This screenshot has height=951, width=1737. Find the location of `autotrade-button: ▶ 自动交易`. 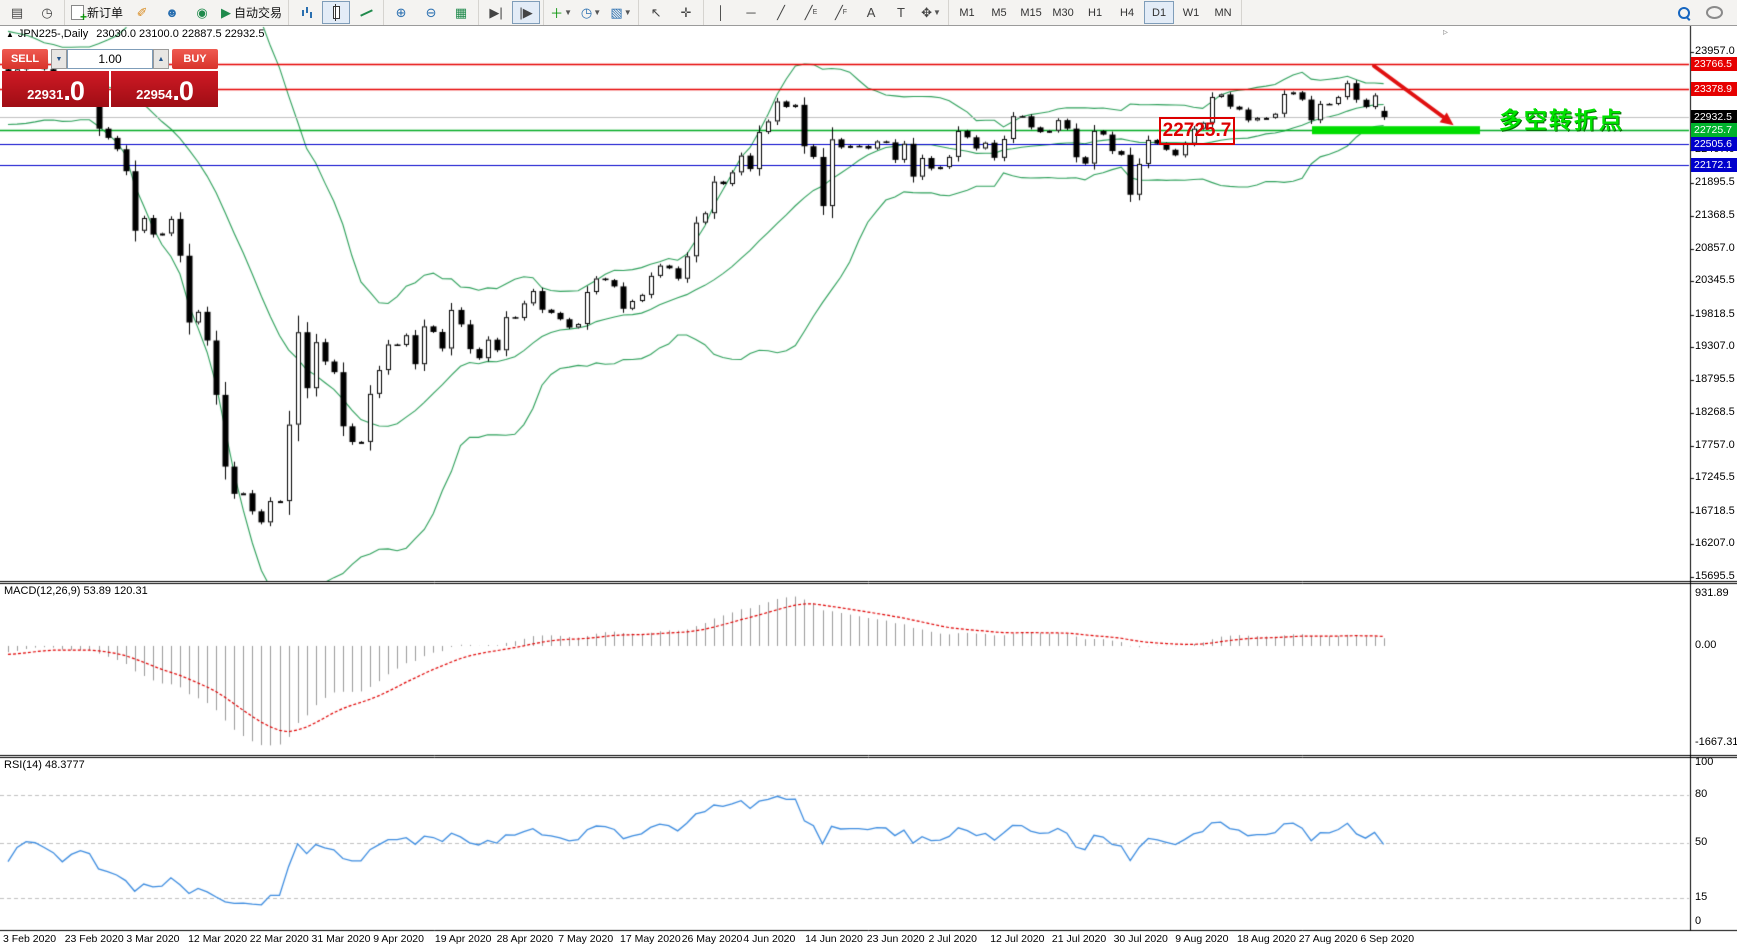

autotrade-button: ▶ 自动交易 is located at coordinates (251, 12).